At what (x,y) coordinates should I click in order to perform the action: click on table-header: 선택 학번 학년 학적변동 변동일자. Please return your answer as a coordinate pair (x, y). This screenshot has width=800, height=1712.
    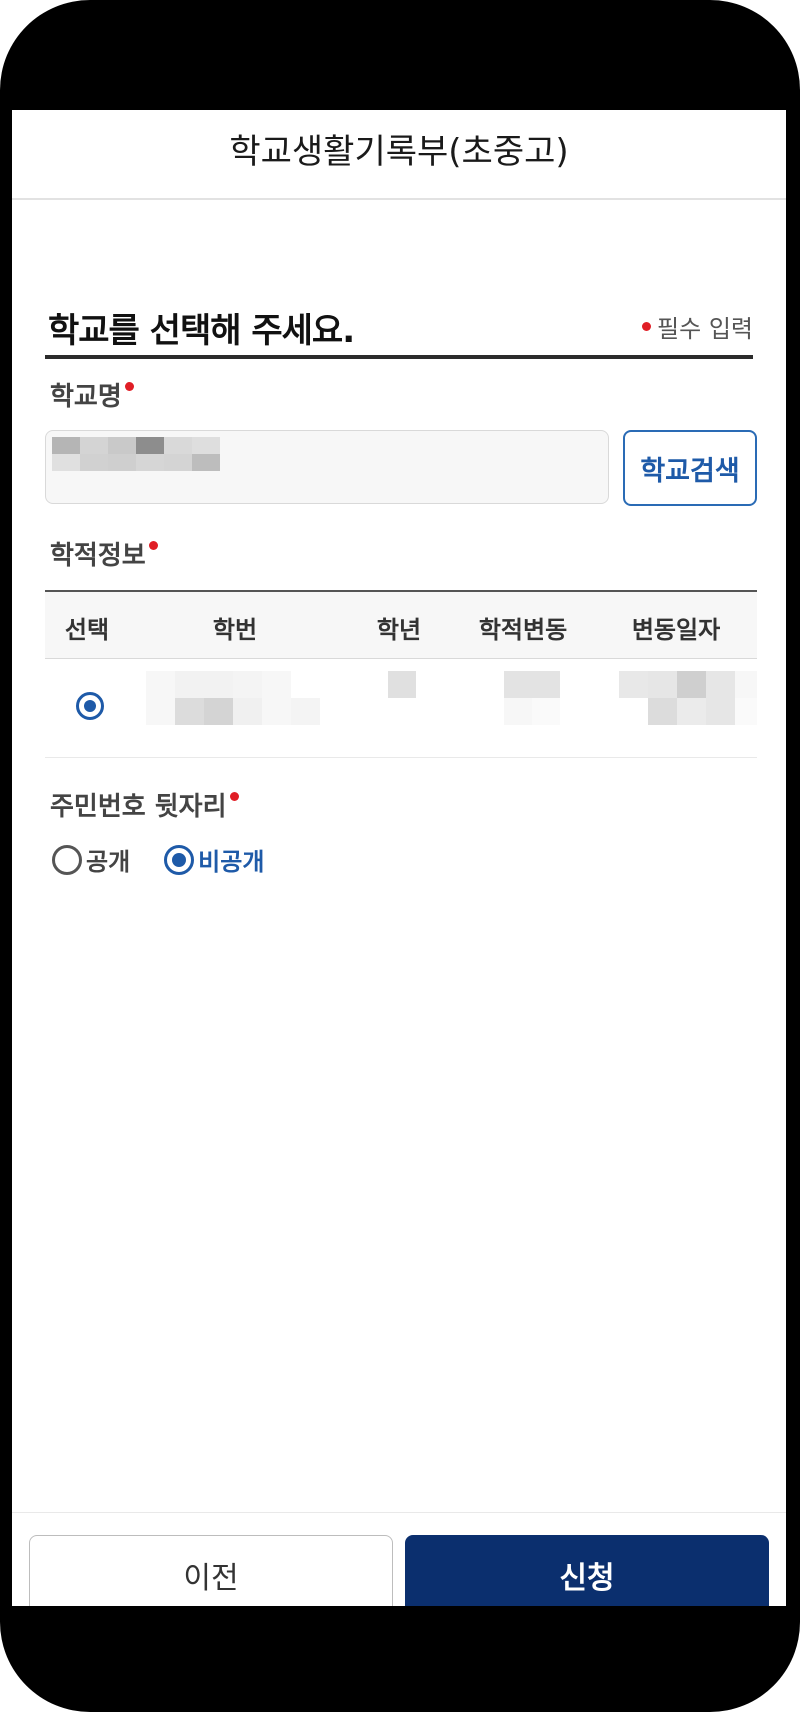
    Looking at the image, I should click on (401, 624).